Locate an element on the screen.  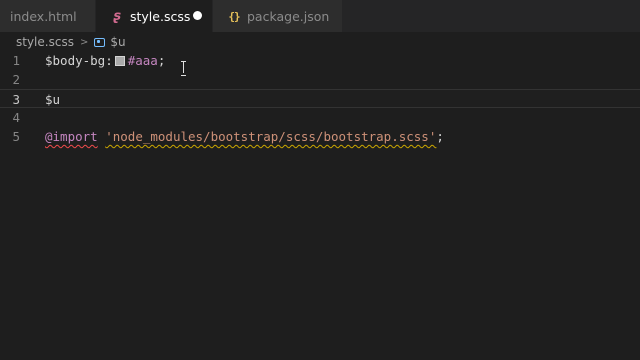
tab-index-html: index.html is located at coordinates (48, 16).